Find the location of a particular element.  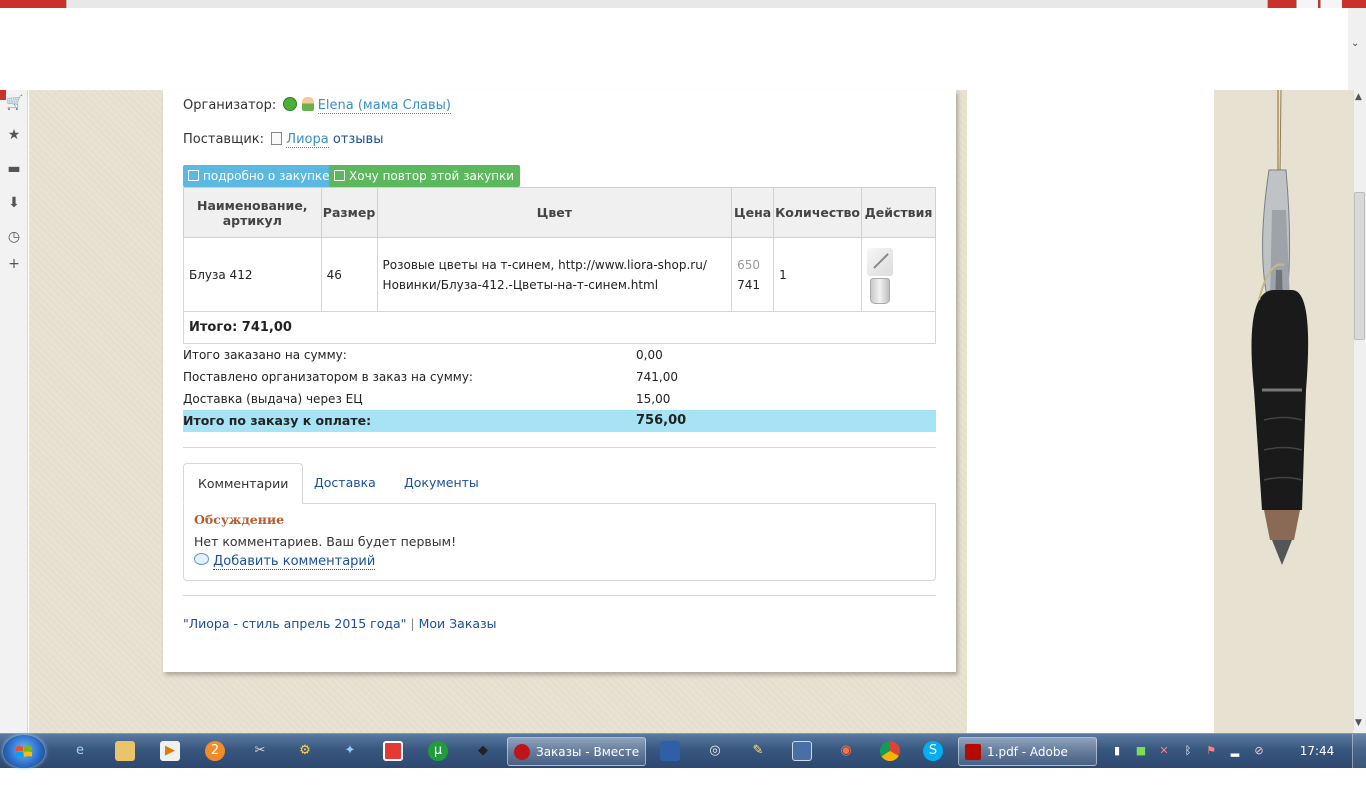

save-icon is located at coordinates (670, 751).